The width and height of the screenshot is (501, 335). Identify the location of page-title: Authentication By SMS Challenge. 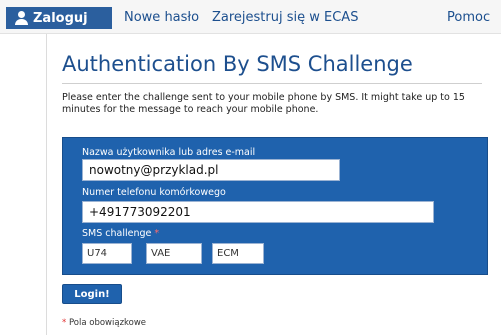
(237, 64).